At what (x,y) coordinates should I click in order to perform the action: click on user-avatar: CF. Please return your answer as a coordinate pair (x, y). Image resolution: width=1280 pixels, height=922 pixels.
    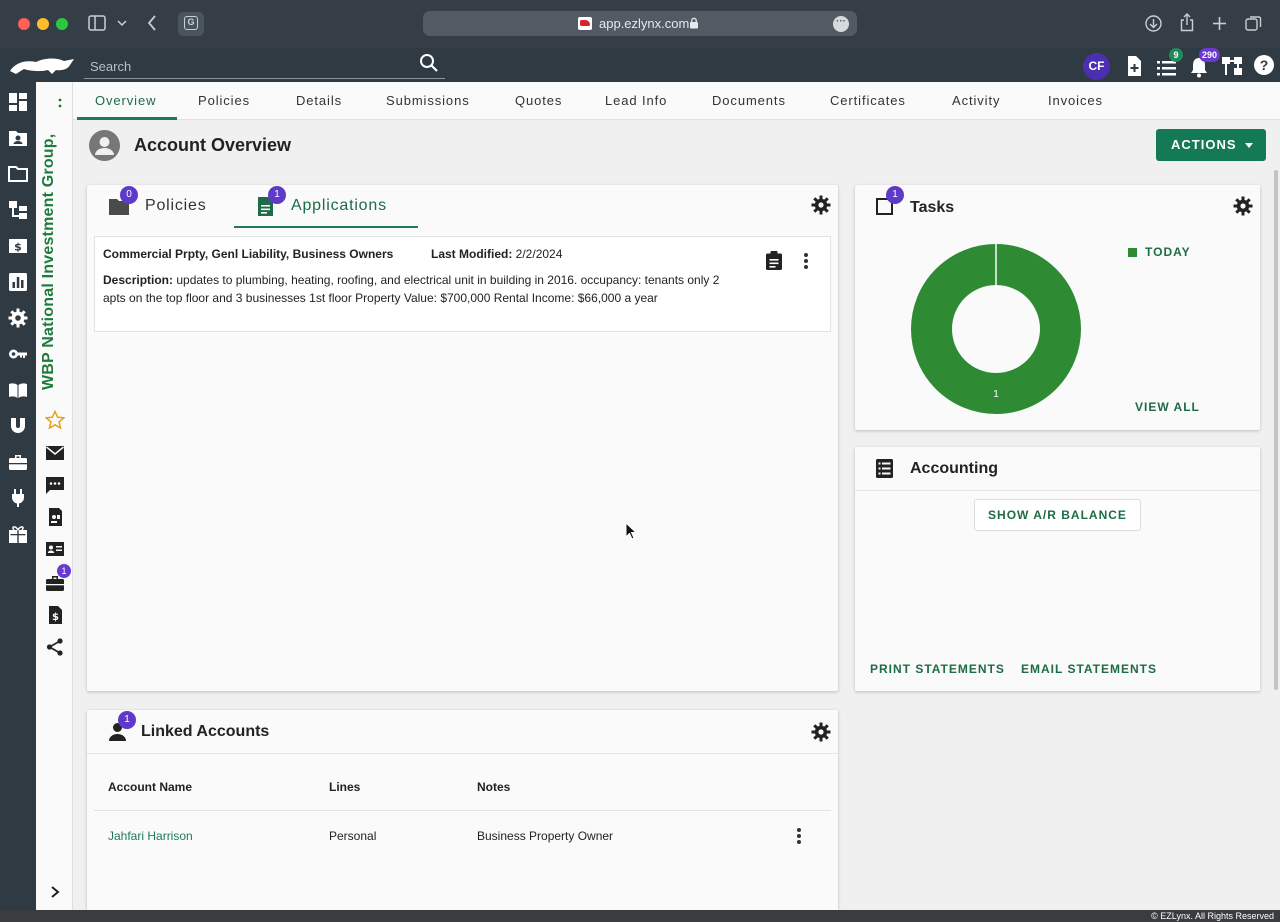
    Looking at the image, I should click on (1096, 66).